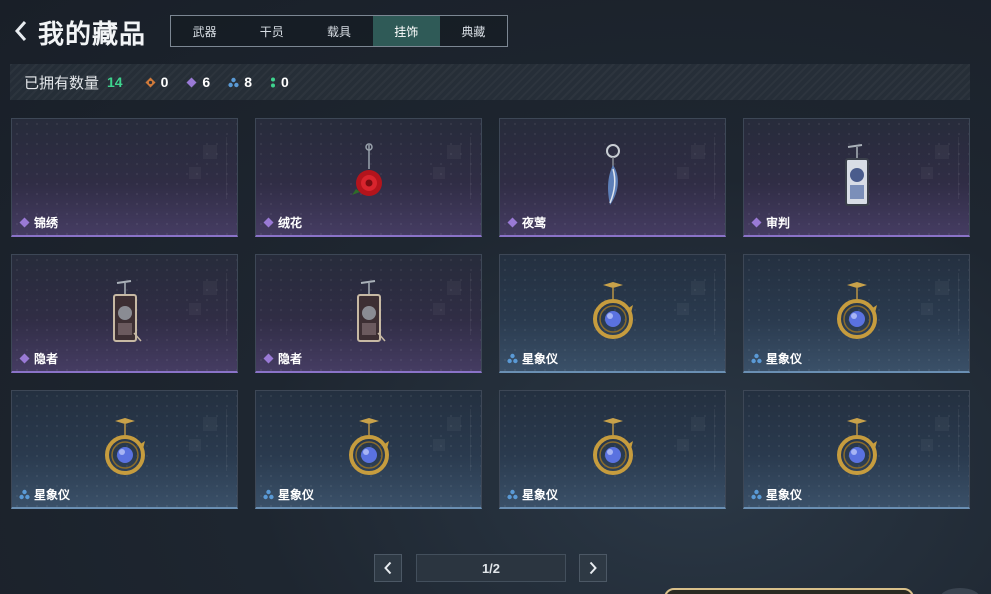 The image size is (991, 594). What do you see at coordinates (272, 82) in the screenshot?
I see `green-dots-icon` at bounding box center [272, 82].